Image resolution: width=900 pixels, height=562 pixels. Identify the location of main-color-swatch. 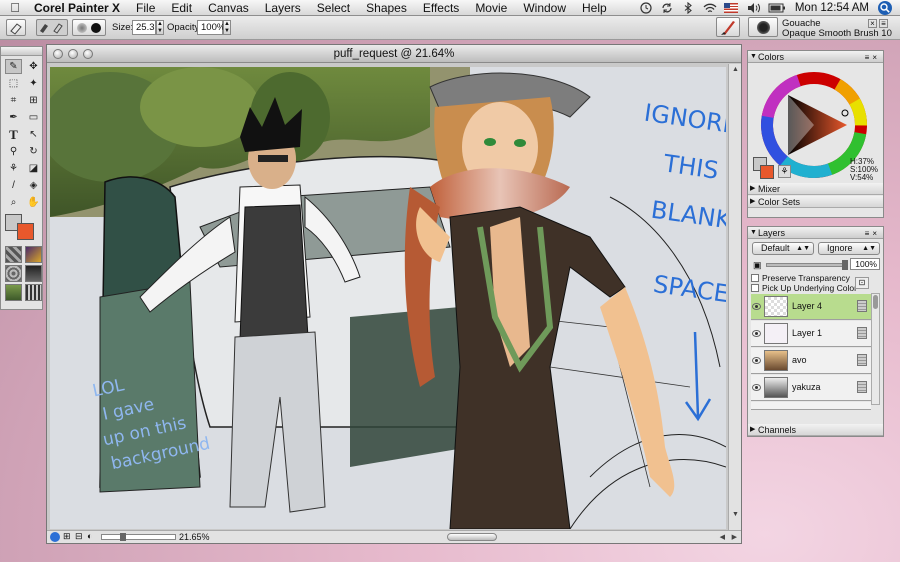
(25, 231).